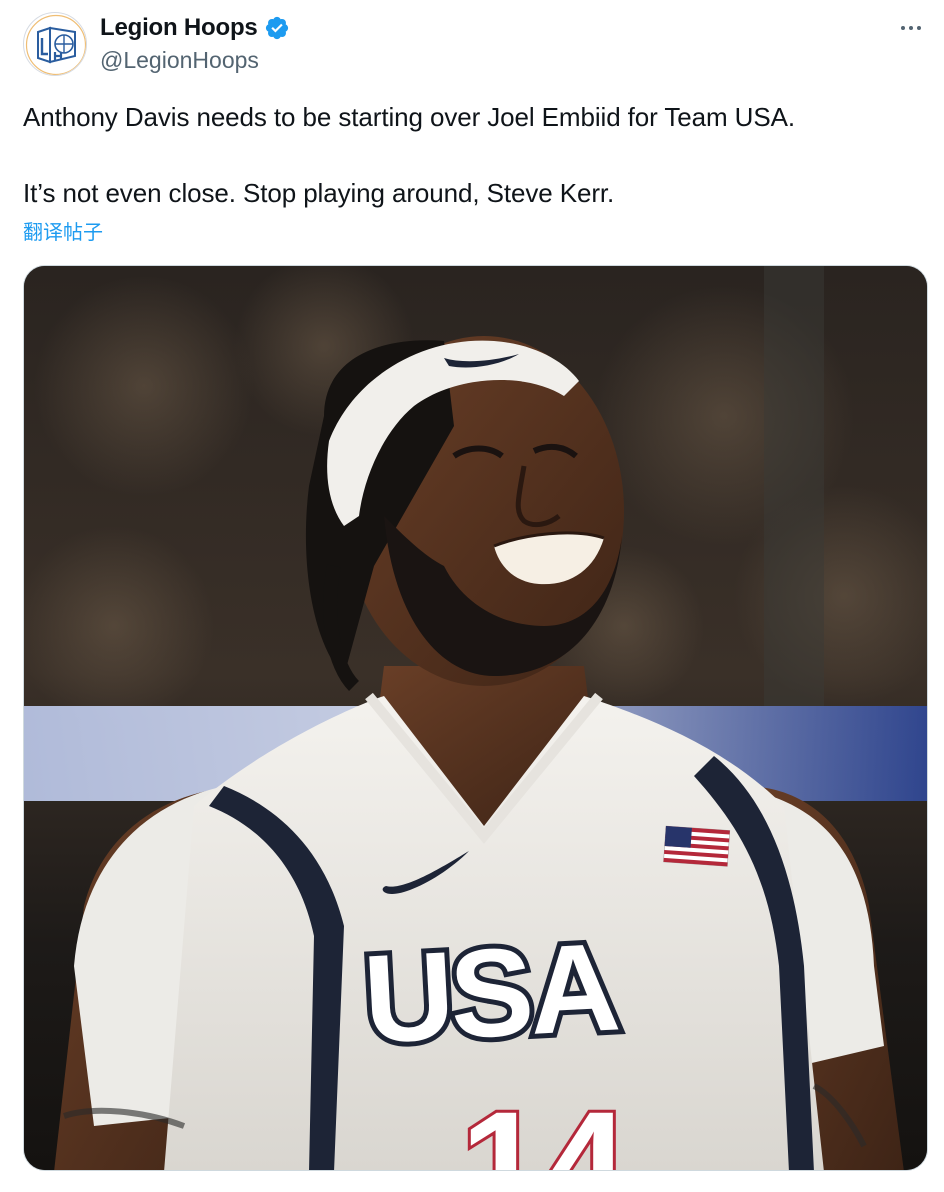 This screenshot has height=1192, width=944. Describe the element at coordinates (277, 28) in the screenshot. I see `verified-badge-icon` at that location.